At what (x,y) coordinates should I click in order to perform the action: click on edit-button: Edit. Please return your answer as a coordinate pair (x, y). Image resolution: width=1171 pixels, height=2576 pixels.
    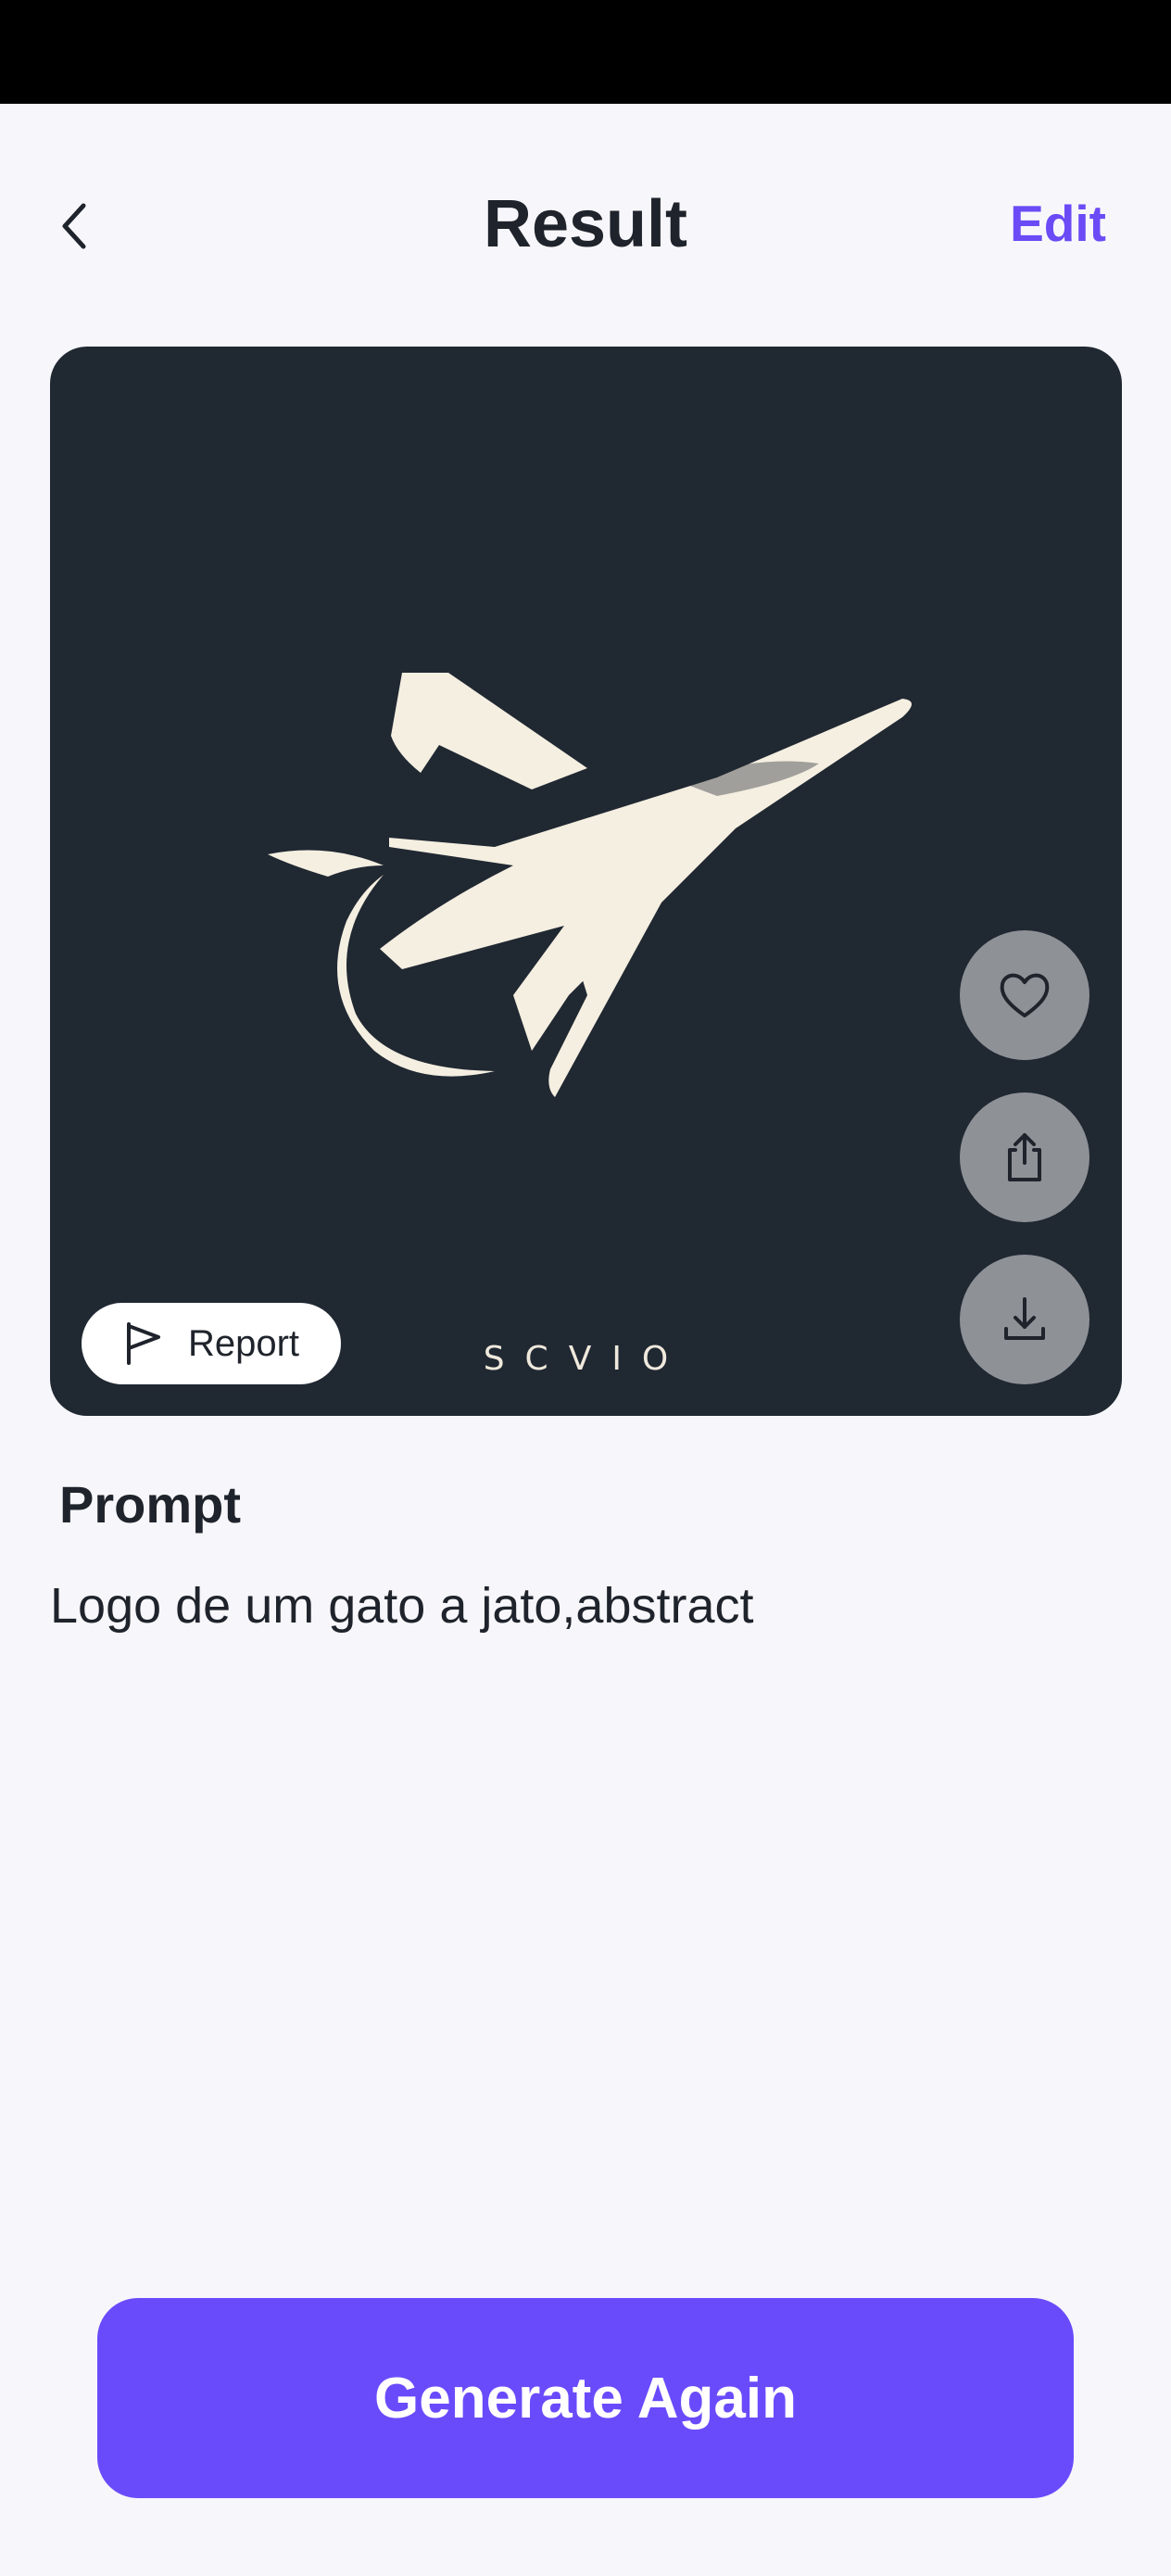
    Looking at the image, I should click on (1058, 224).